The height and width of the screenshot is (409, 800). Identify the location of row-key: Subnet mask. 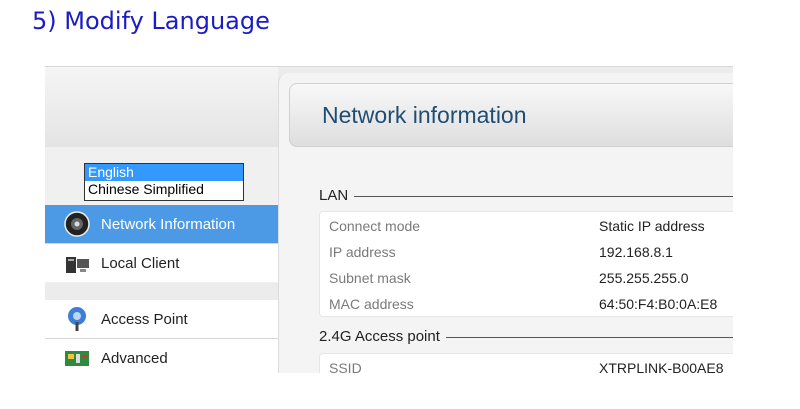
(370, 278).